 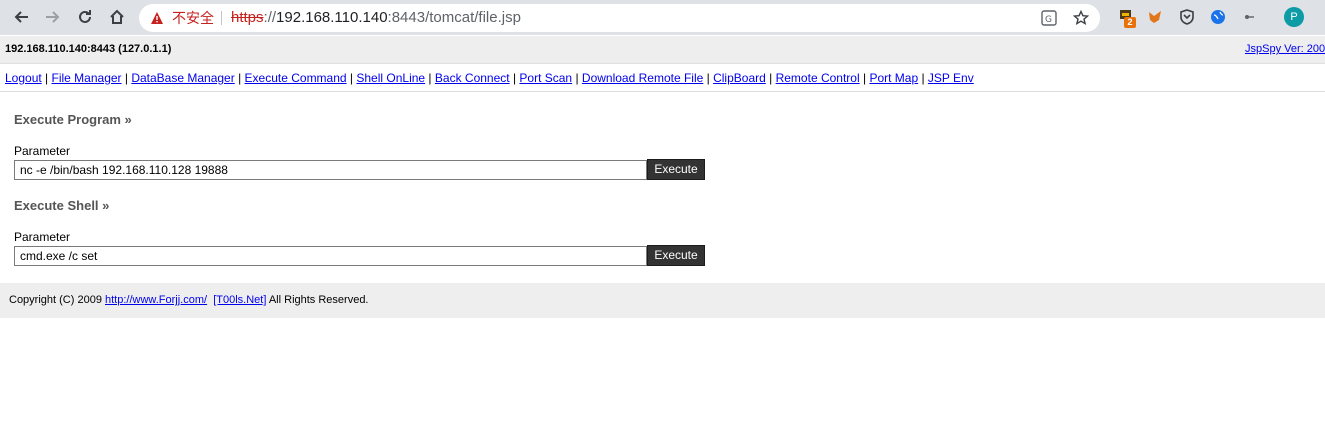 What do you see at coordinates (545, 78) in the screenshot?
I see `menu-port-scan: Port Scan` at bounding box center [545, 78].